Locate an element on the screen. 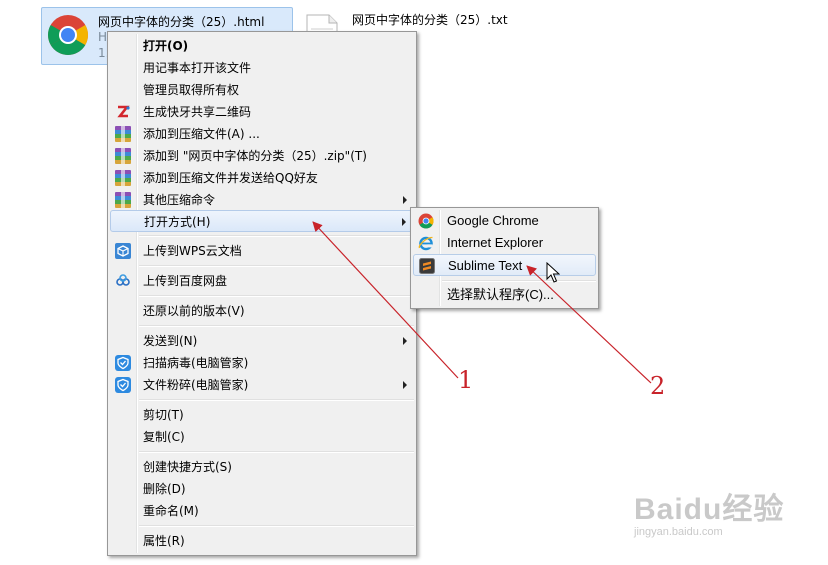 Image resolution: width=828 pixels, height=565 pixels. watermark-url: jingyan.baidu.com is located at coordinates (678, 532).